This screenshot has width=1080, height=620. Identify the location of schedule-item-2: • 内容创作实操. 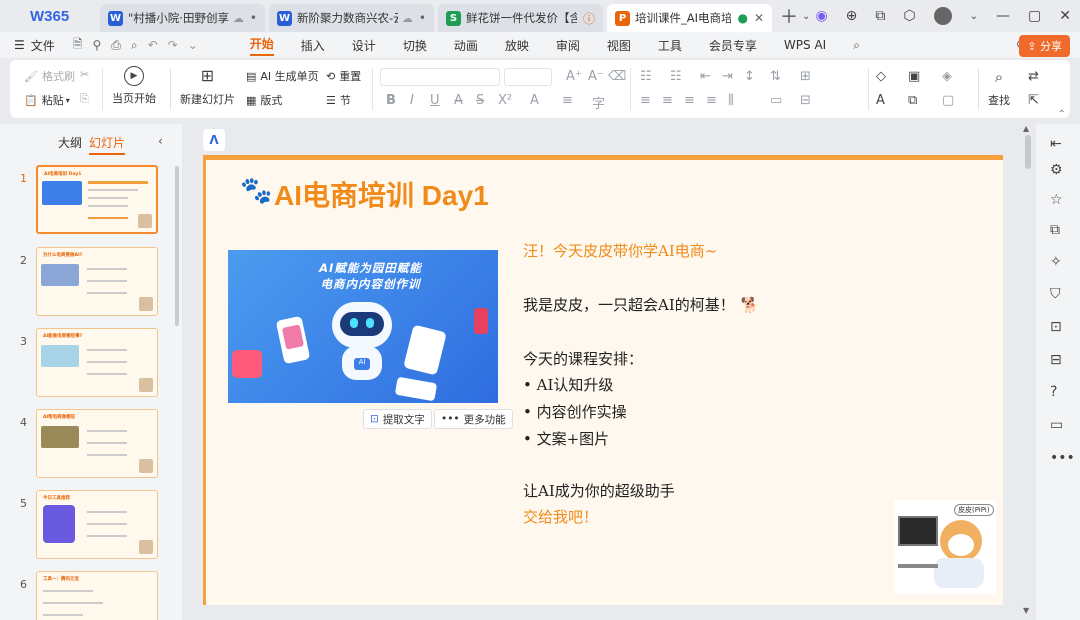
(575, 411).